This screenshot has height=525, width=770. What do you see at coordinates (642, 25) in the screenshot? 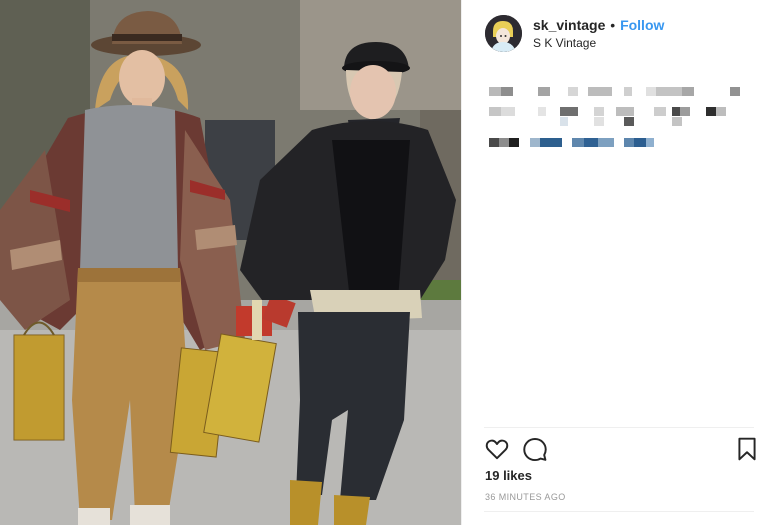
I see `follow-button: Follow` at bounding box center [642, 25].